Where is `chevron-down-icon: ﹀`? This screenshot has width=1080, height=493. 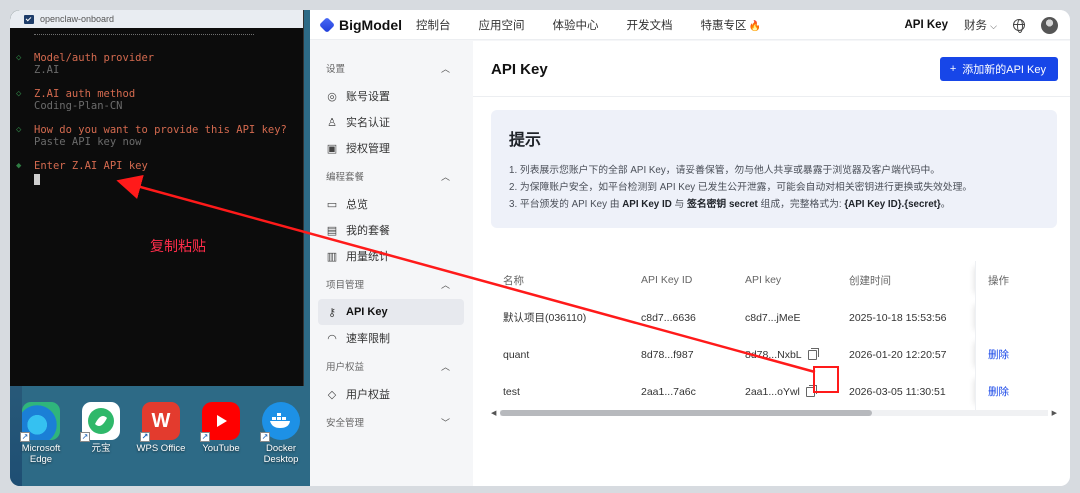
chevron-down-icon: ﹀ is located at coordinates (445, 422).